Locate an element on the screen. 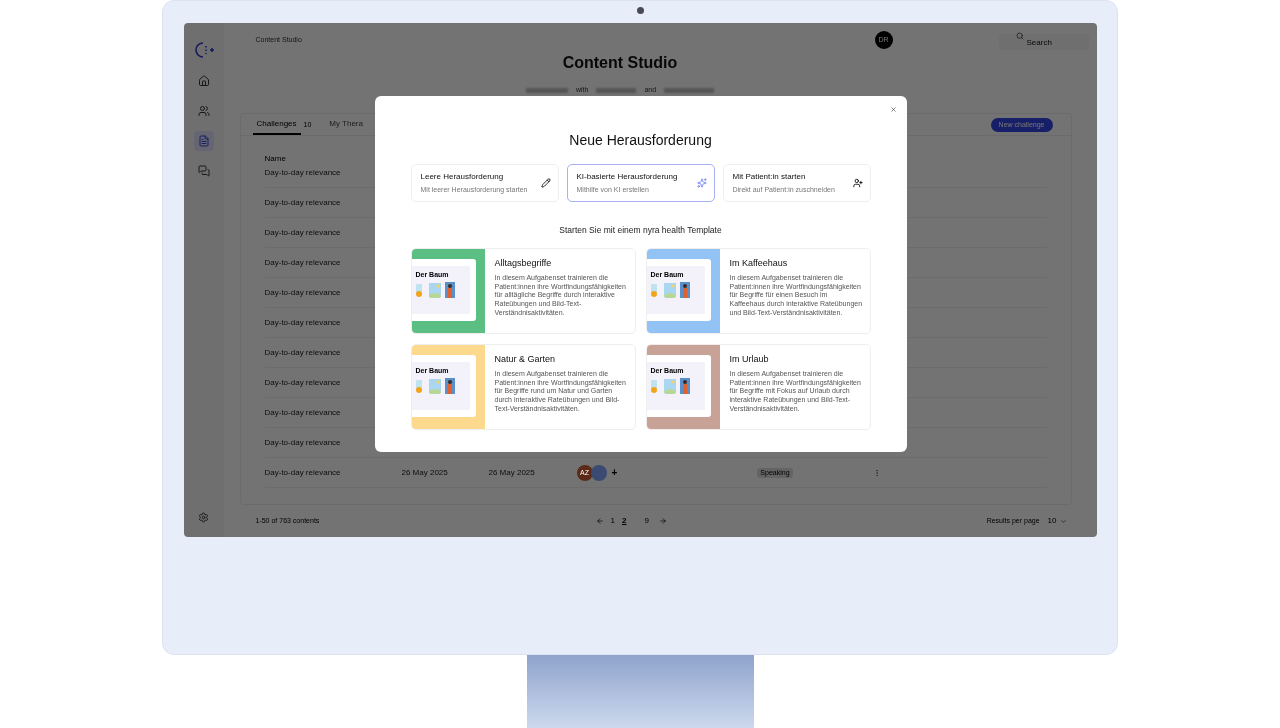 The image size is (1280, 728). tab: My Thera is located at coordinates (346, 125).